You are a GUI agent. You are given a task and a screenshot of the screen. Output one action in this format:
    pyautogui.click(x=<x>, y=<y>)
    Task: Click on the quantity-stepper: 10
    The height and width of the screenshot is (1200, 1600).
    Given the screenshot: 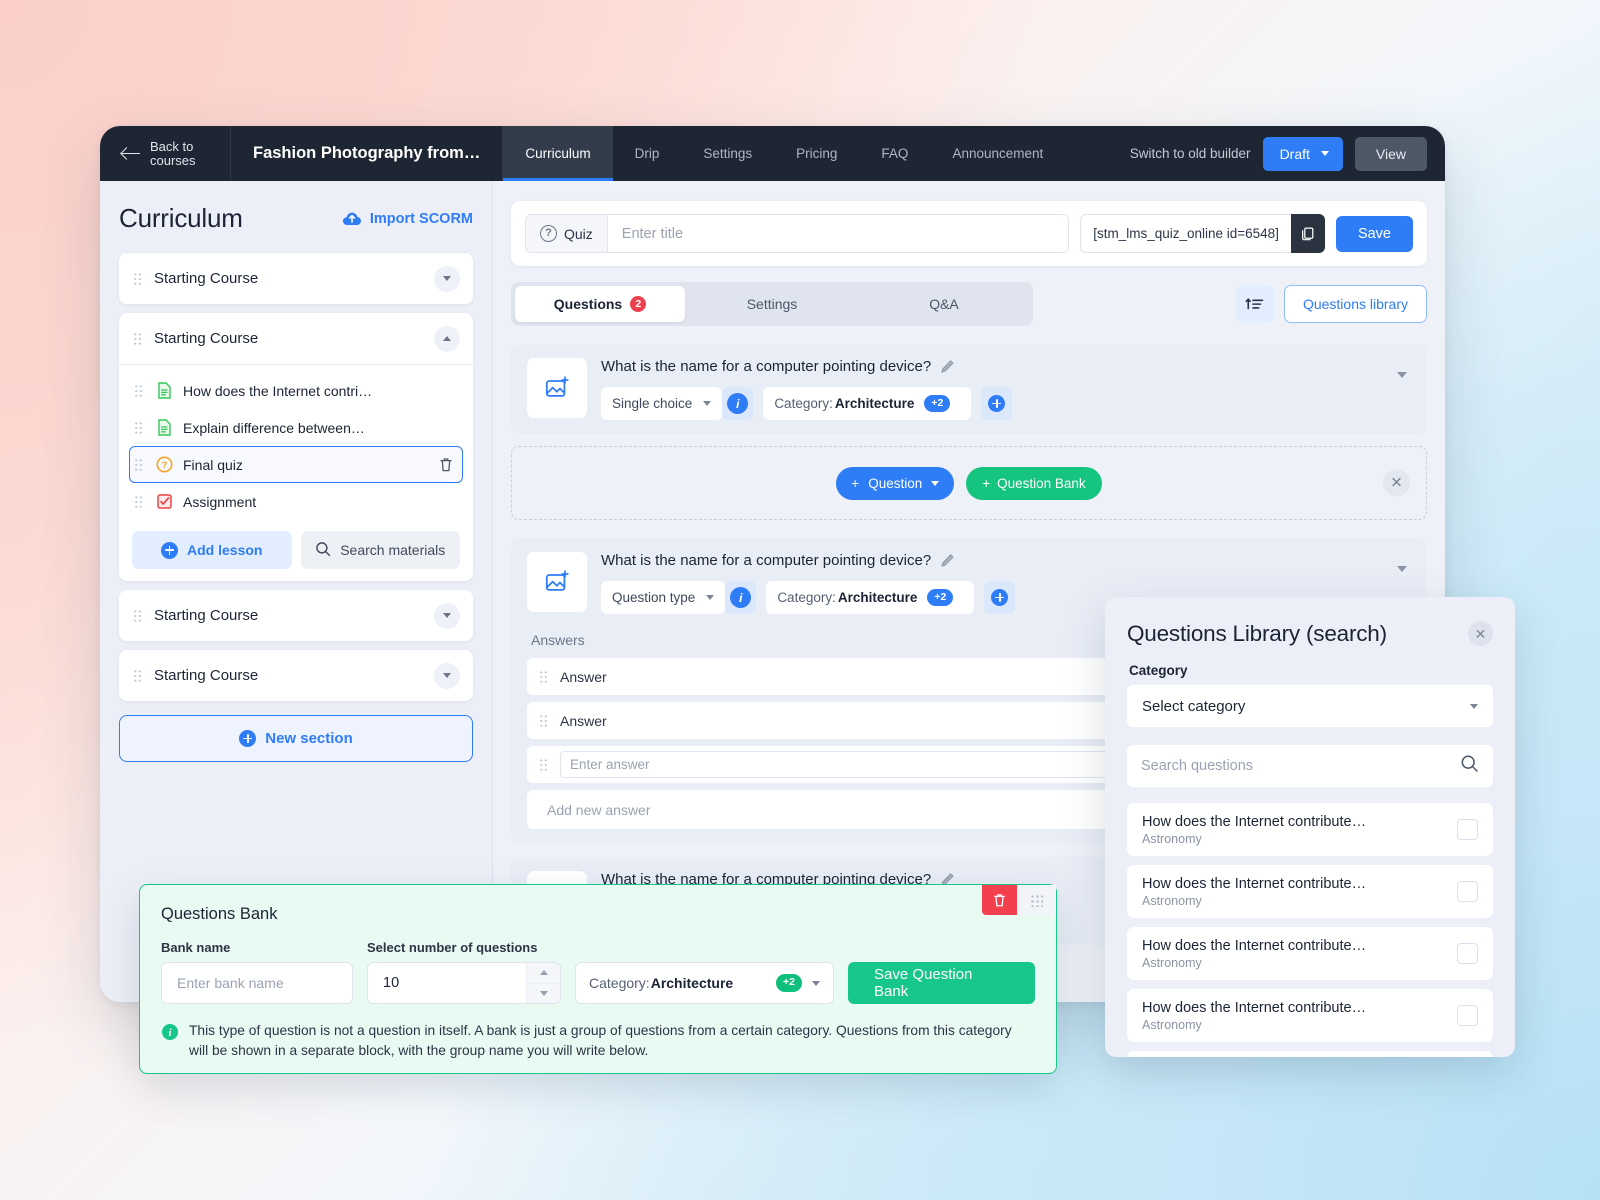 What is the action you would take?
    pyautogui.click(x=464, y=983)
    